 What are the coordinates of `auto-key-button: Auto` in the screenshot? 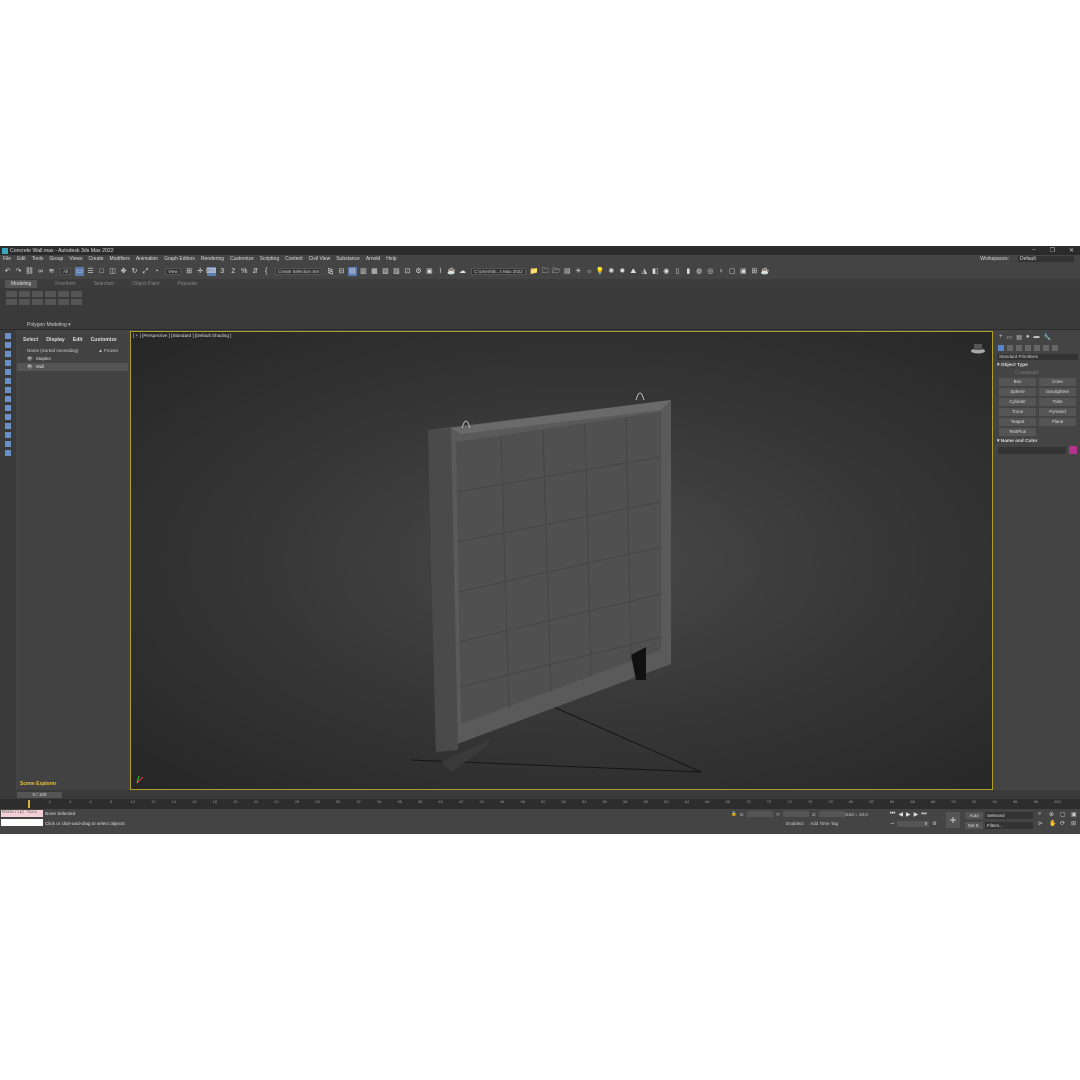 It's located at (974, 815).